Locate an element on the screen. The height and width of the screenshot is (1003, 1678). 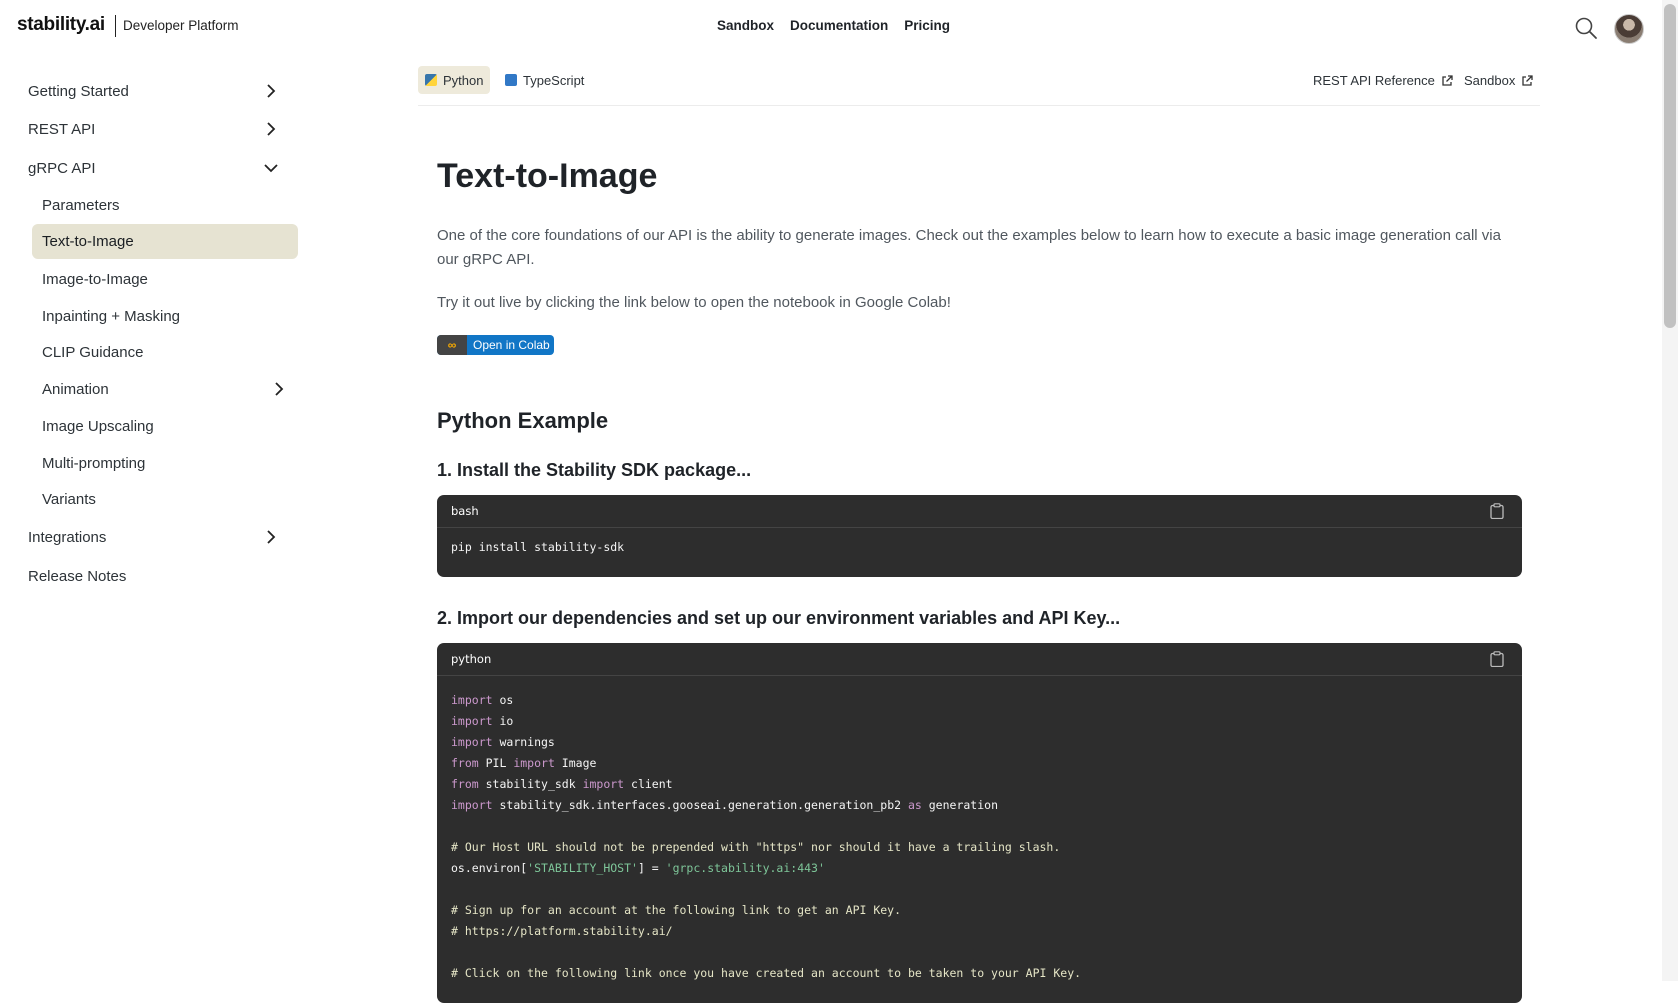
code-line: from PIL import Image is located at coordinates (524, 763).